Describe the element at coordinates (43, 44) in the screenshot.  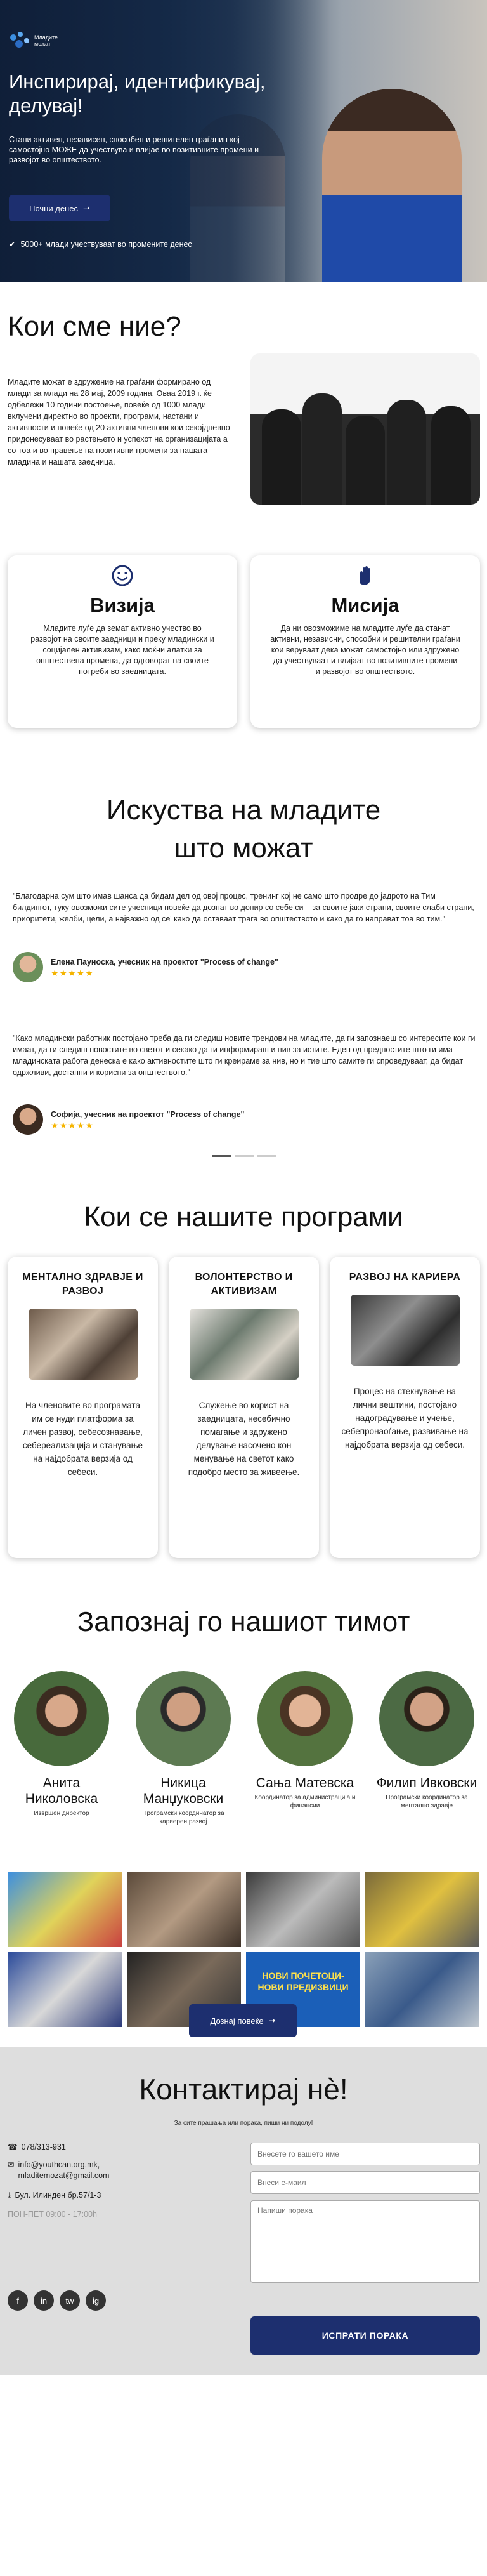
I see `logo-line2: можат` at that location.